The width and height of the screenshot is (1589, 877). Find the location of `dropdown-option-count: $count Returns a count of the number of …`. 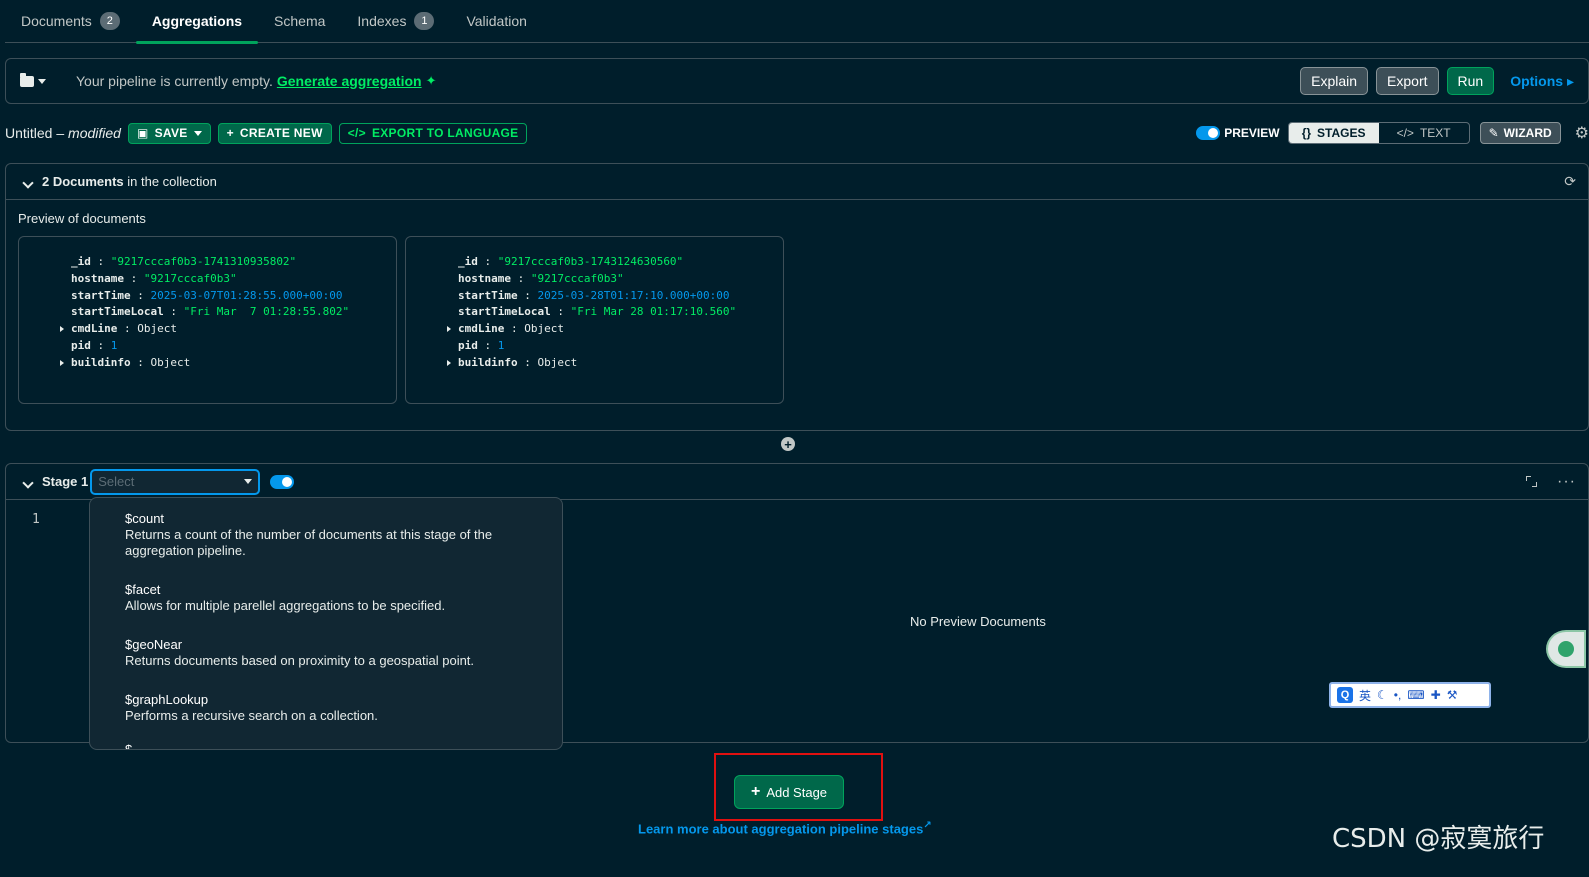

dropdown-option-count: $count Returns a count of the number of … is located at coordinates (335, 535).